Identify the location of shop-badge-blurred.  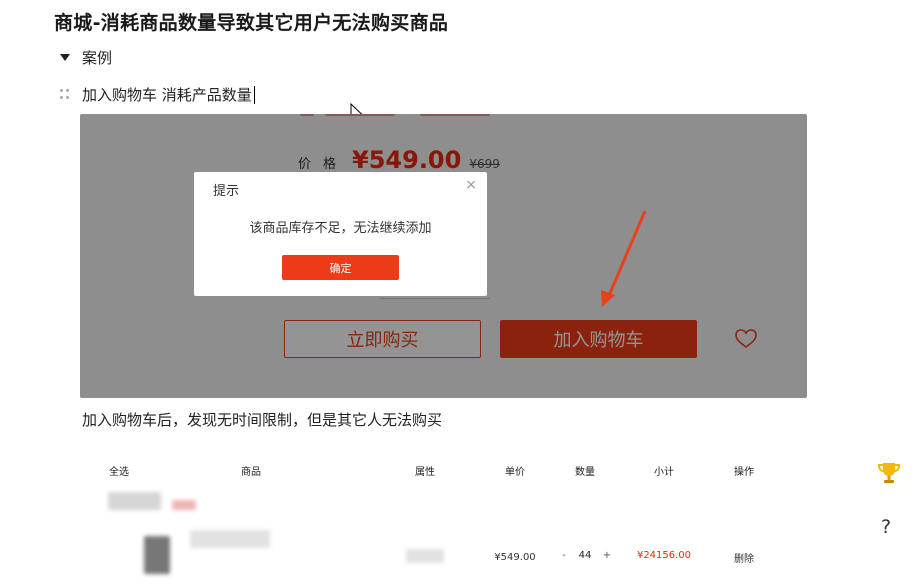
(184, 505).